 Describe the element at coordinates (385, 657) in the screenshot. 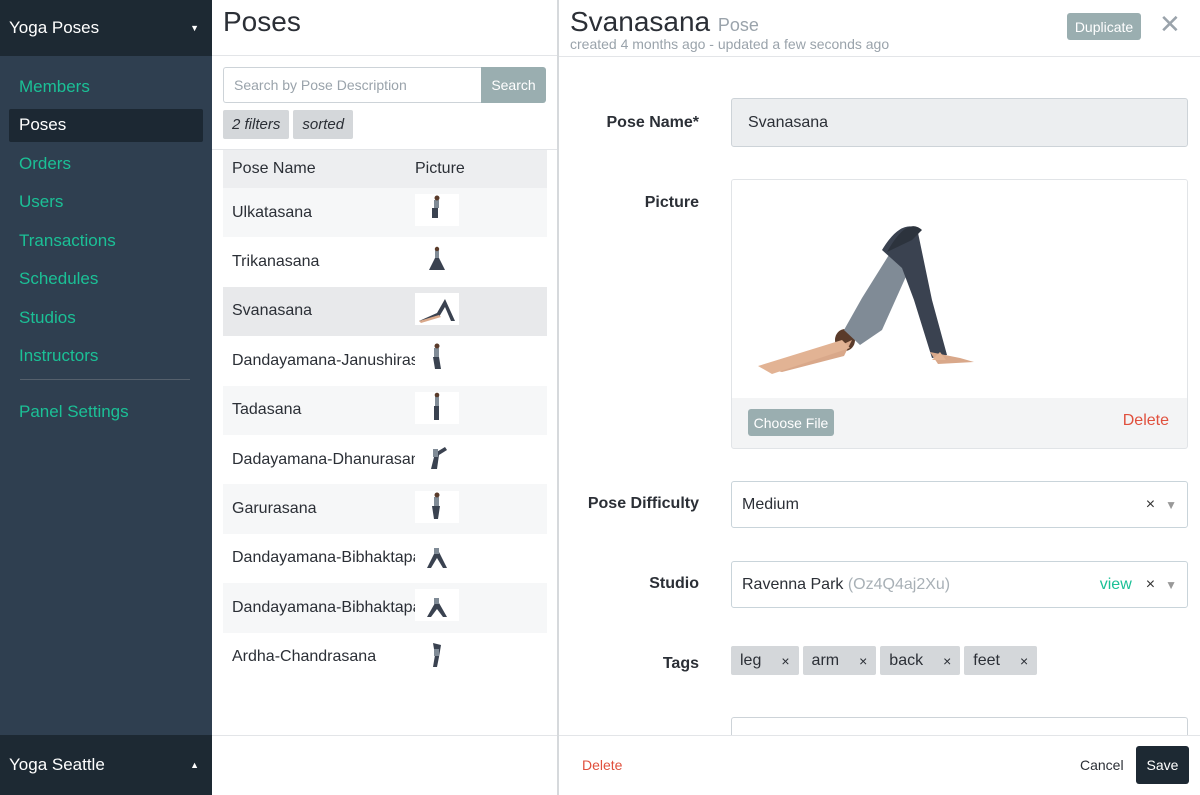

I see `table-row: Ardha-Chandrasana` at that location.